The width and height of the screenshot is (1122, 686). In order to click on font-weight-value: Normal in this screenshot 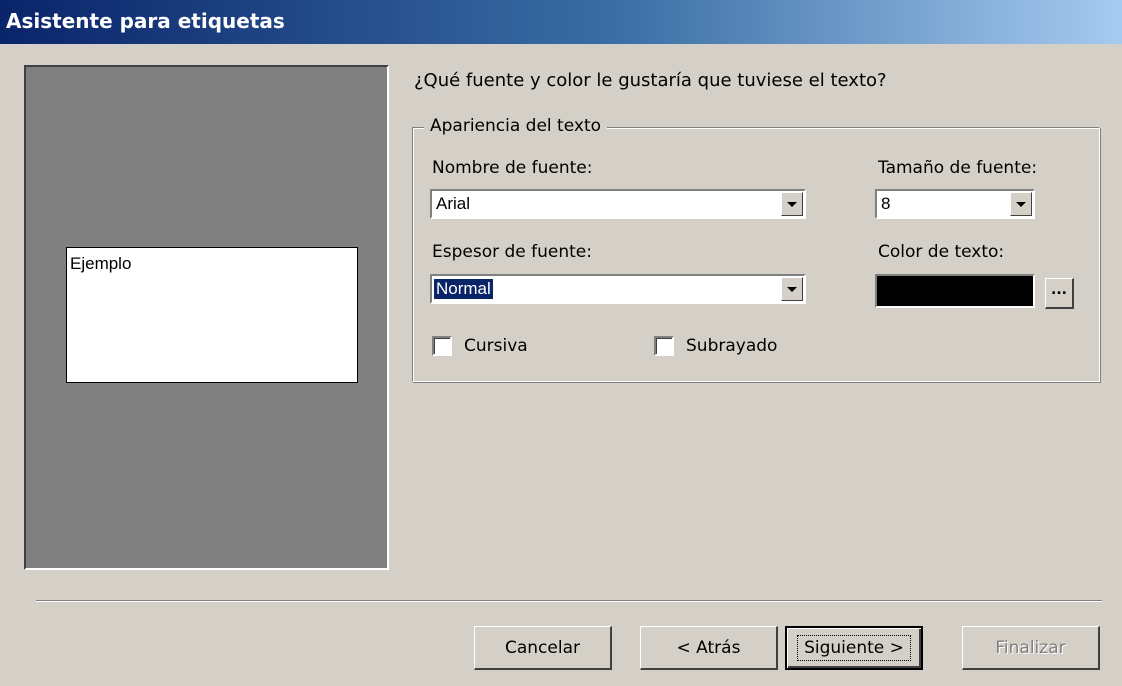, I will do `click(463, 289)`.